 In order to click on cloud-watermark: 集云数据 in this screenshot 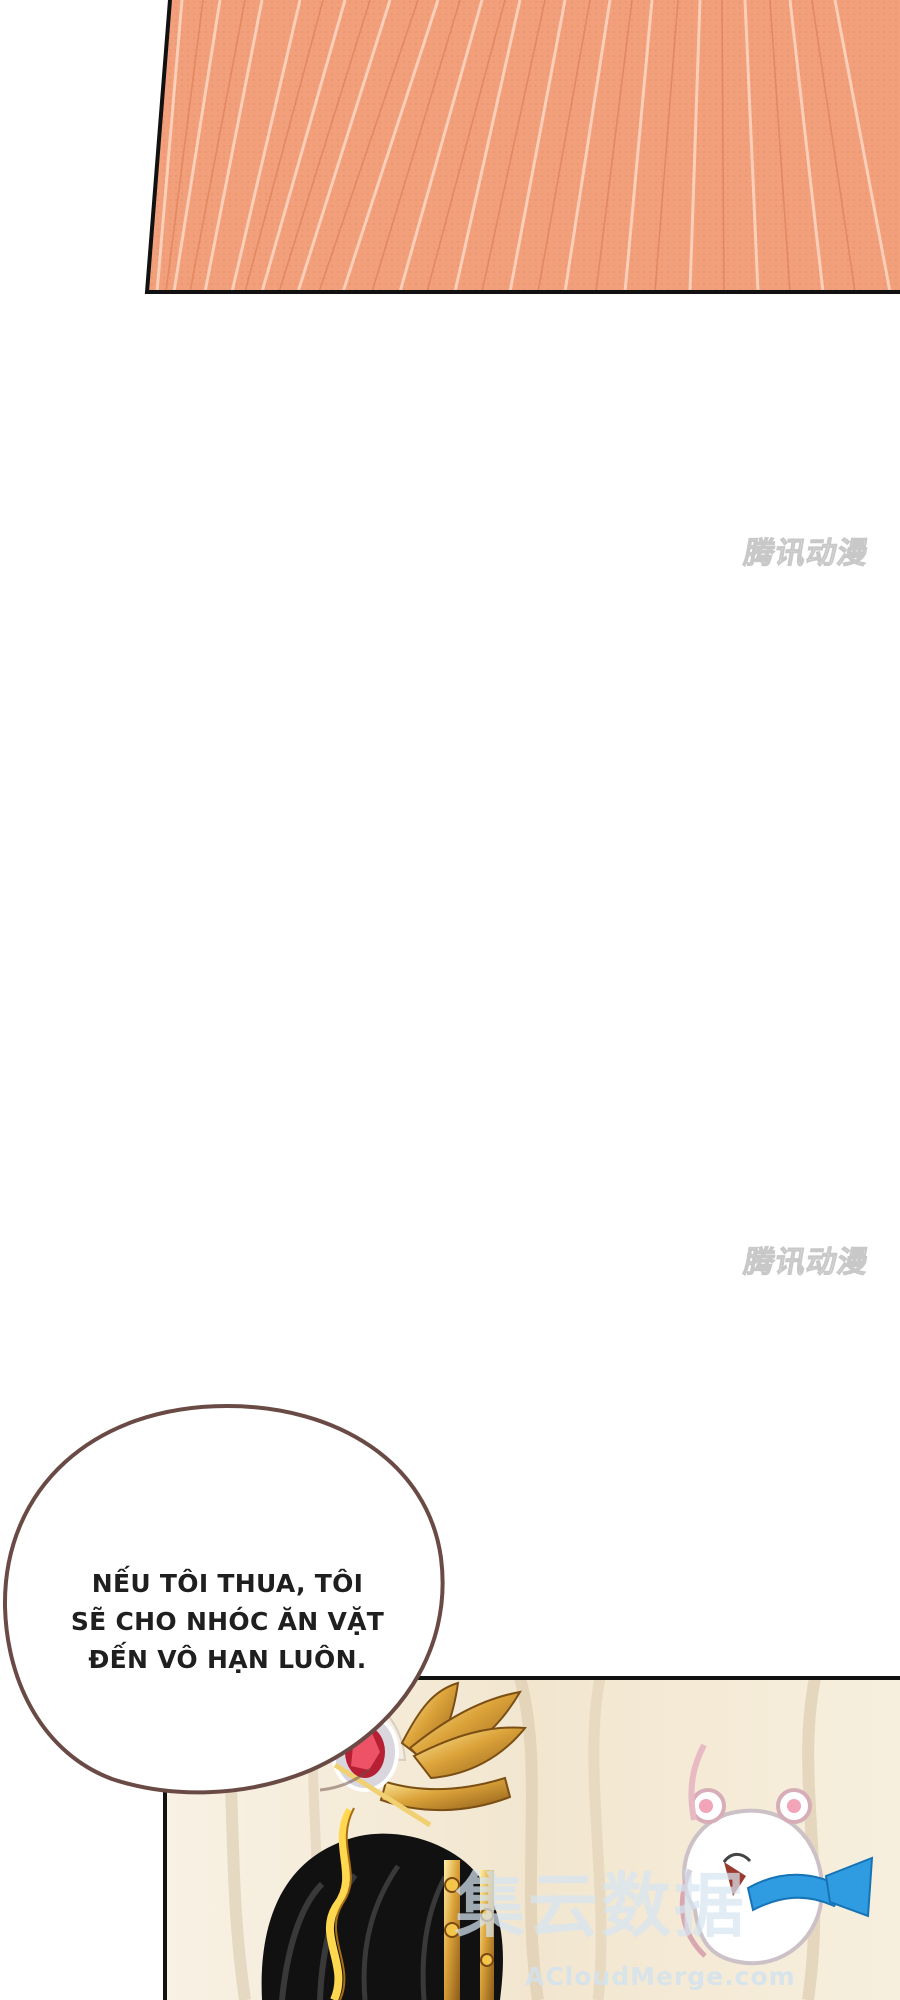, I will do `click(601, 1906)`.